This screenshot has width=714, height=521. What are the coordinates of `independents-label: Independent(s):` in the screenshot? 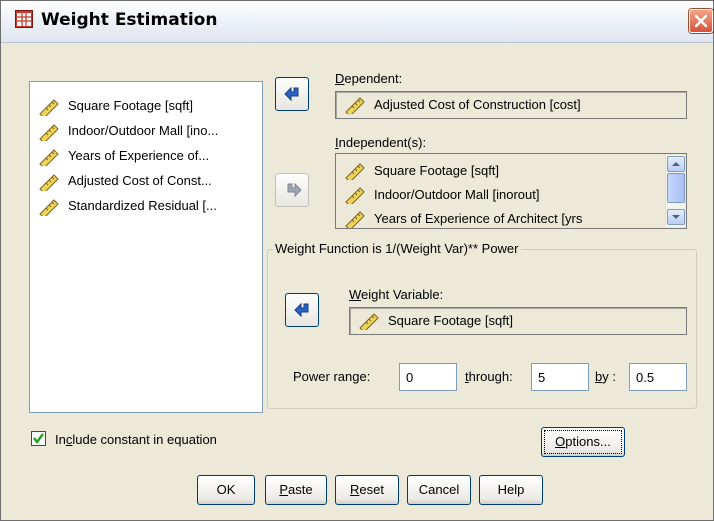 It's located at (381, 142).